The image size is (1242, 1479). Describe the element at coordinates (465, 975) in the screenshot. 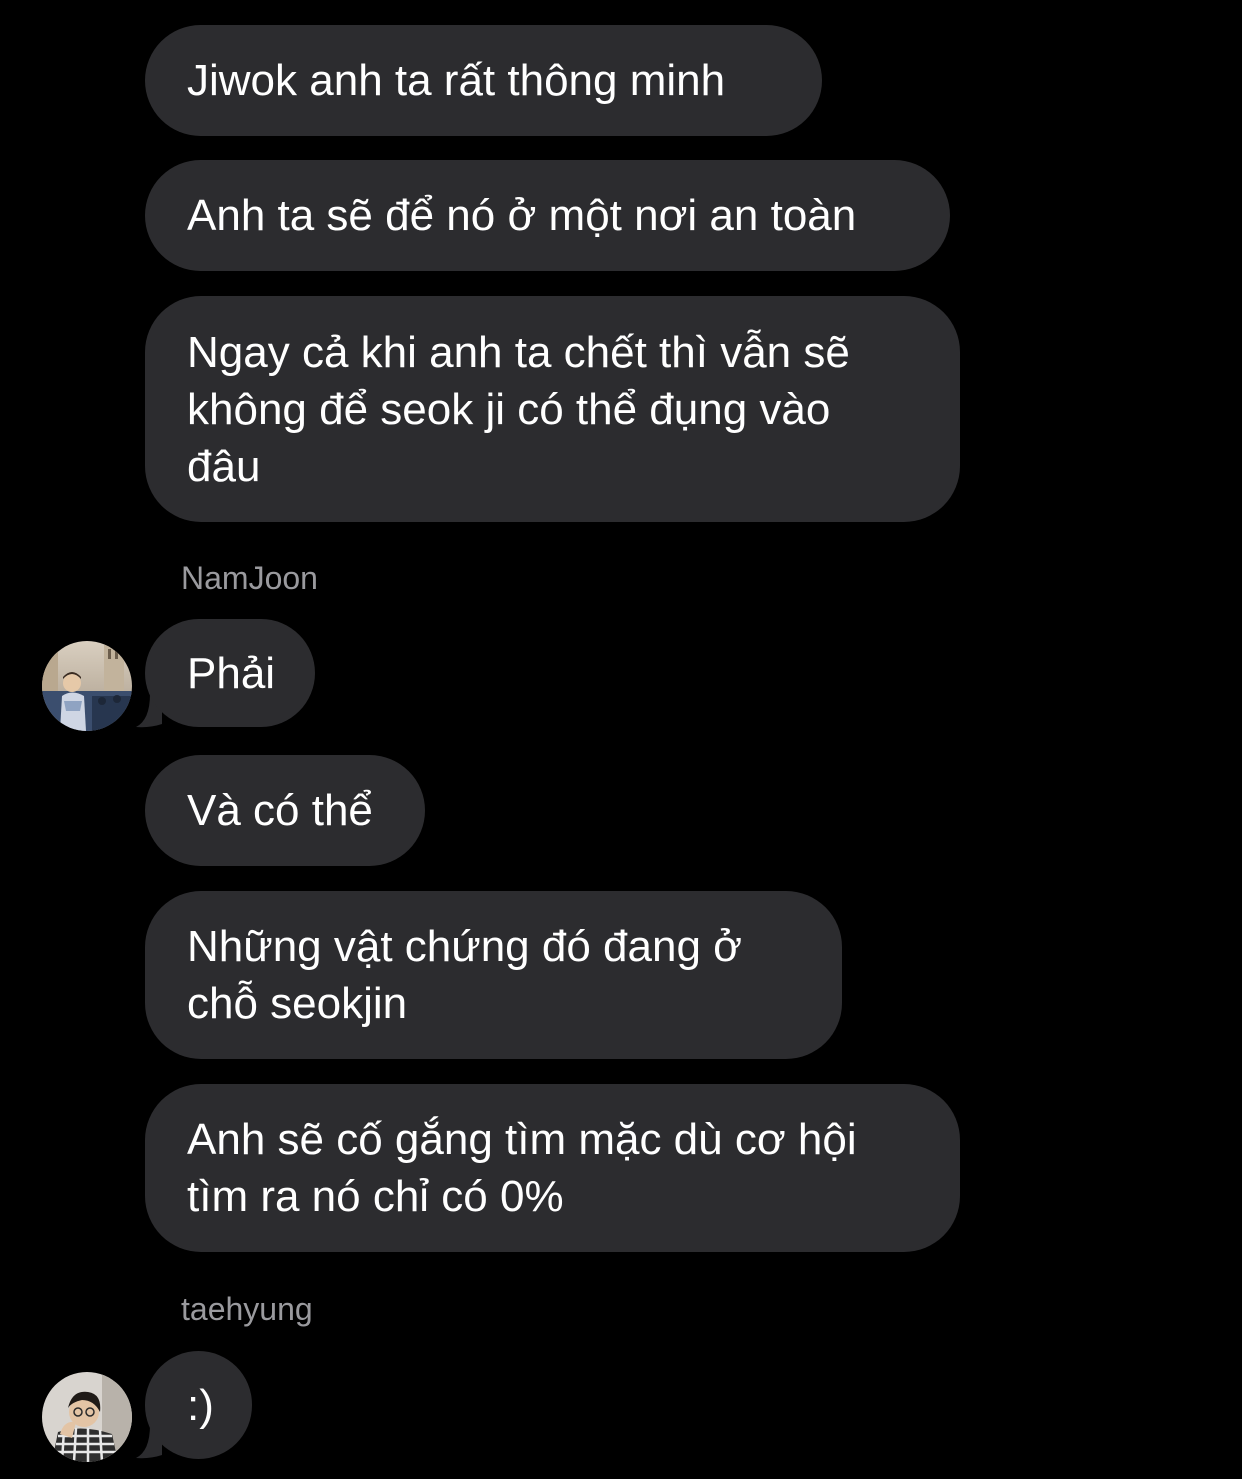

I see `message-text: Những vật chứng đó đang ở chỗ seokjin` at that location.